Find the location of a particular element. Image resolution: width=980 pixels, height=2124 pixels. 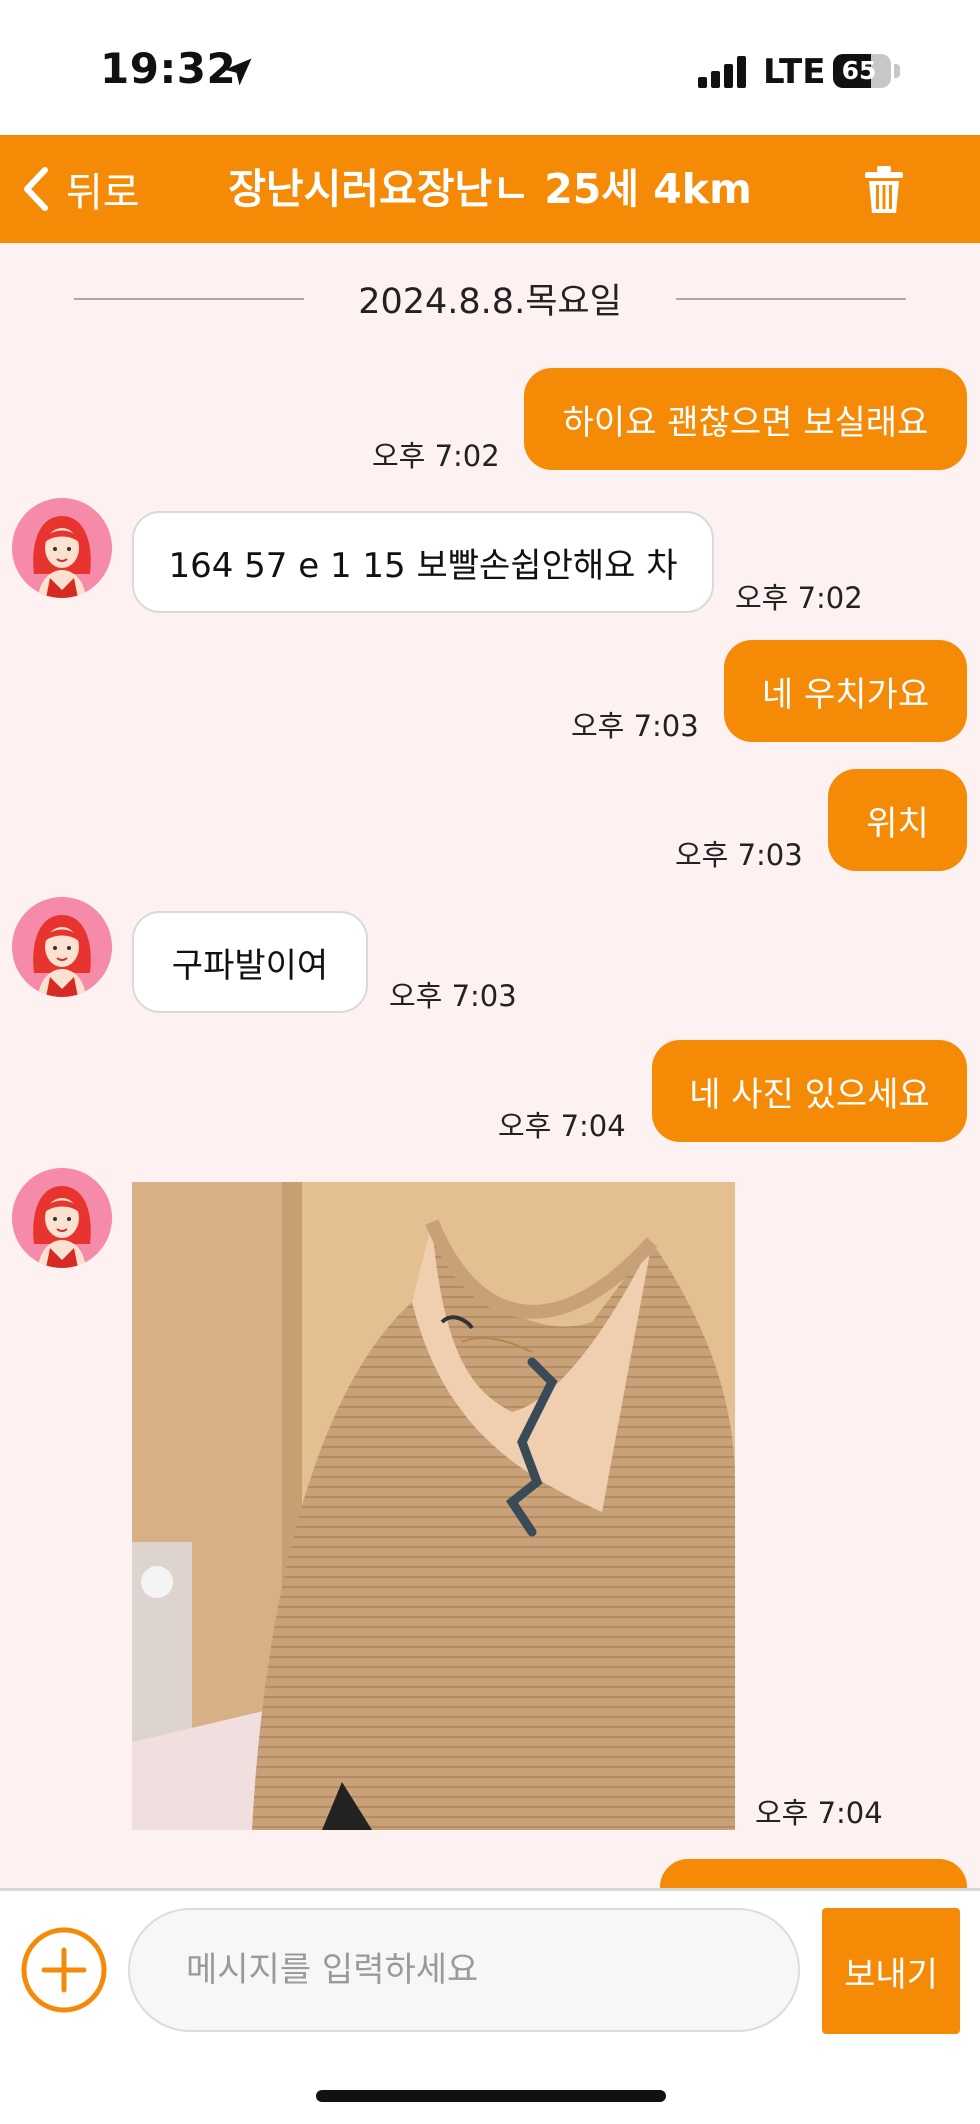

input-bar: 보내기 is located at coordinates (490, 2006).